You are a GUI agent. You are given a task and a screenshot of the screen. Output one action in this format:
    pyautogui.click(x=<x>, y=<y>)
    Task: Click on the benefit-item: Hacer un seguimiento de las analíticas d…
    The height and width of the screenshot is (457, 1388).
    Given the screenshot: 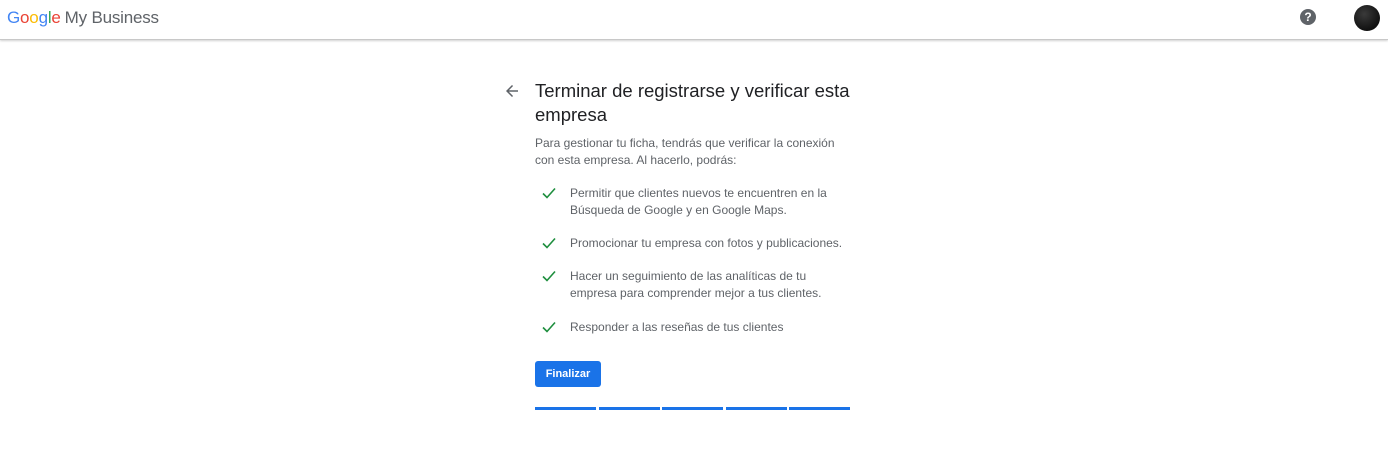 What is the action you would take?
    pyautogui.click(x=697, y=286)
    